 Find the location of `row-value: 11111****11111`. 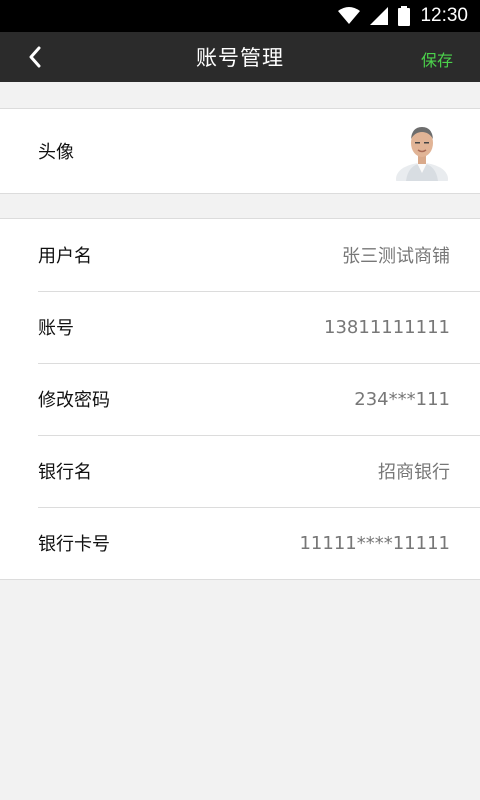

row-value: 11111****11111 is located at coordinates (374, 543).